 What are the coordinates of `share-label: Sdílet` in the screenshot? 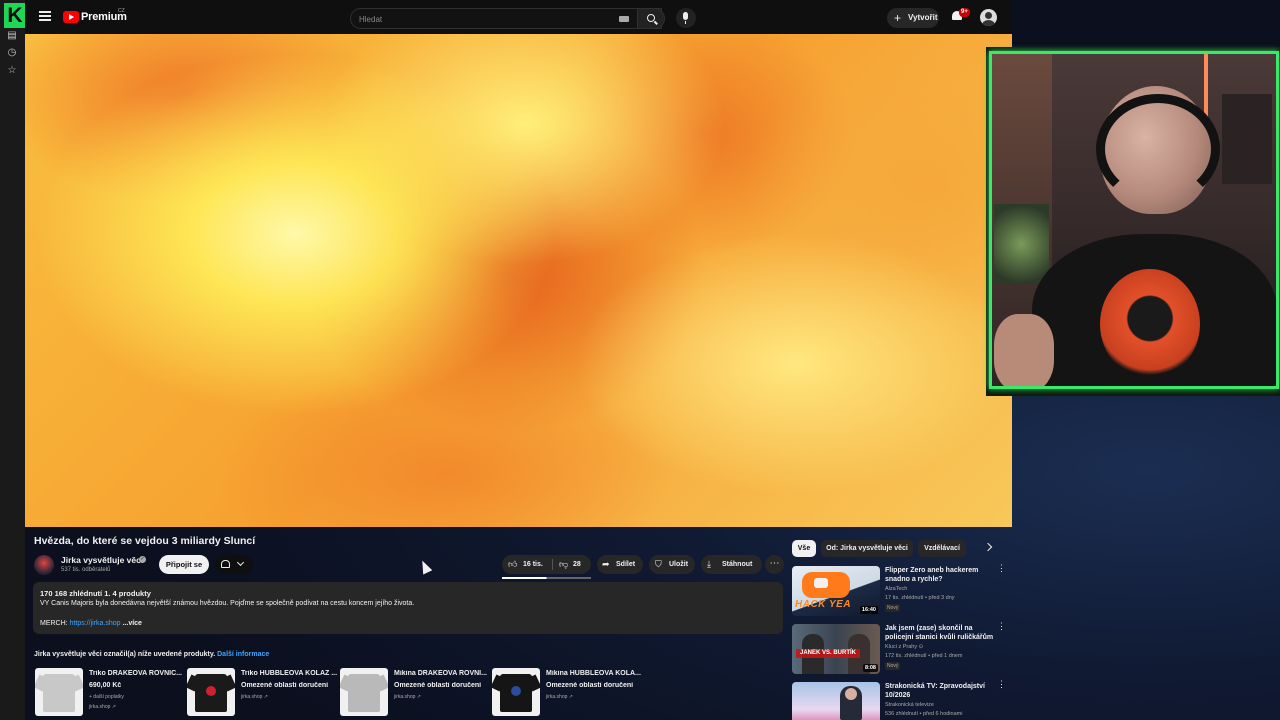 It's located at (626, 564).